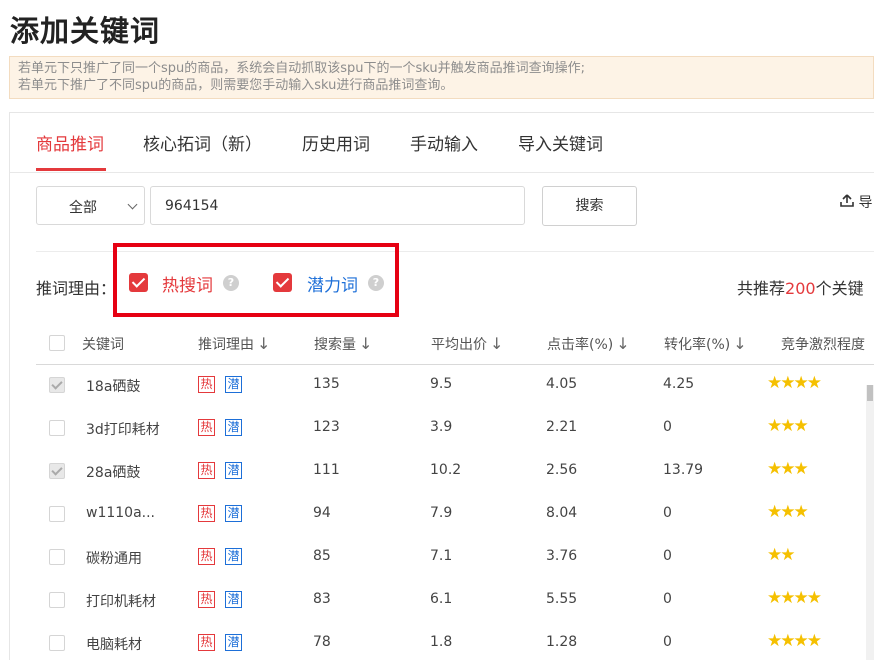 Image resolution: width=874 pixels, height=660 pixels. Describe the element at coordinates (441, 599) in the screenshot. I see `row-bid: 6.1` at that location.